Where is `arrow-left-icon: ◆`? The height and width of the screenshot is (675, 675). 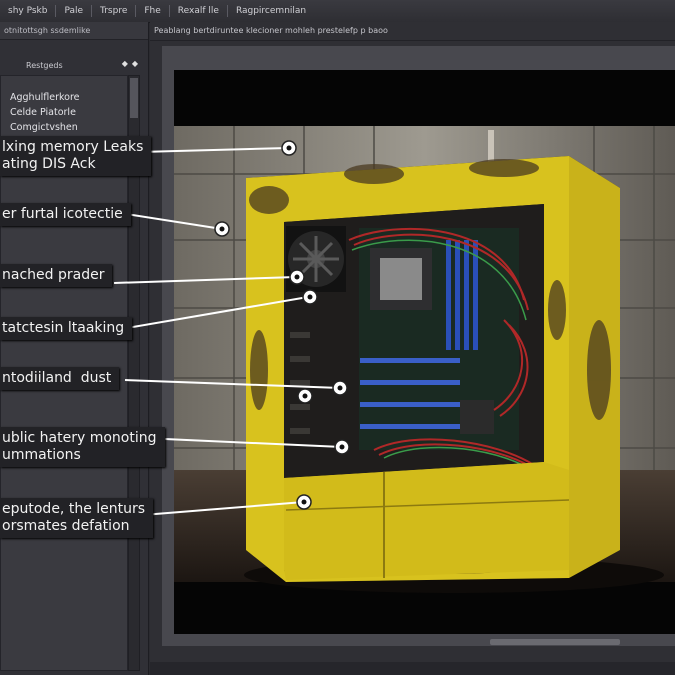 arrow-left-icon: ◆ is located at coordinates (125, 63).